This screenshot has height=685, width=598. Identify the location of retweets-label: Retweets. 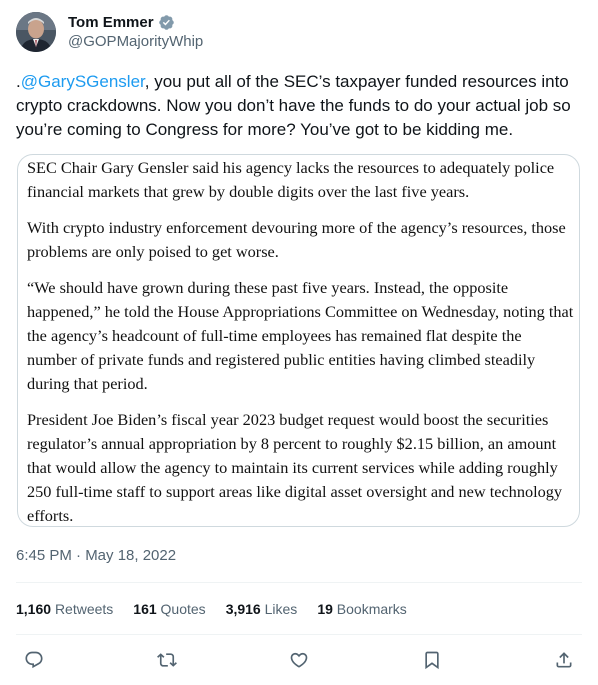
(84, 609).